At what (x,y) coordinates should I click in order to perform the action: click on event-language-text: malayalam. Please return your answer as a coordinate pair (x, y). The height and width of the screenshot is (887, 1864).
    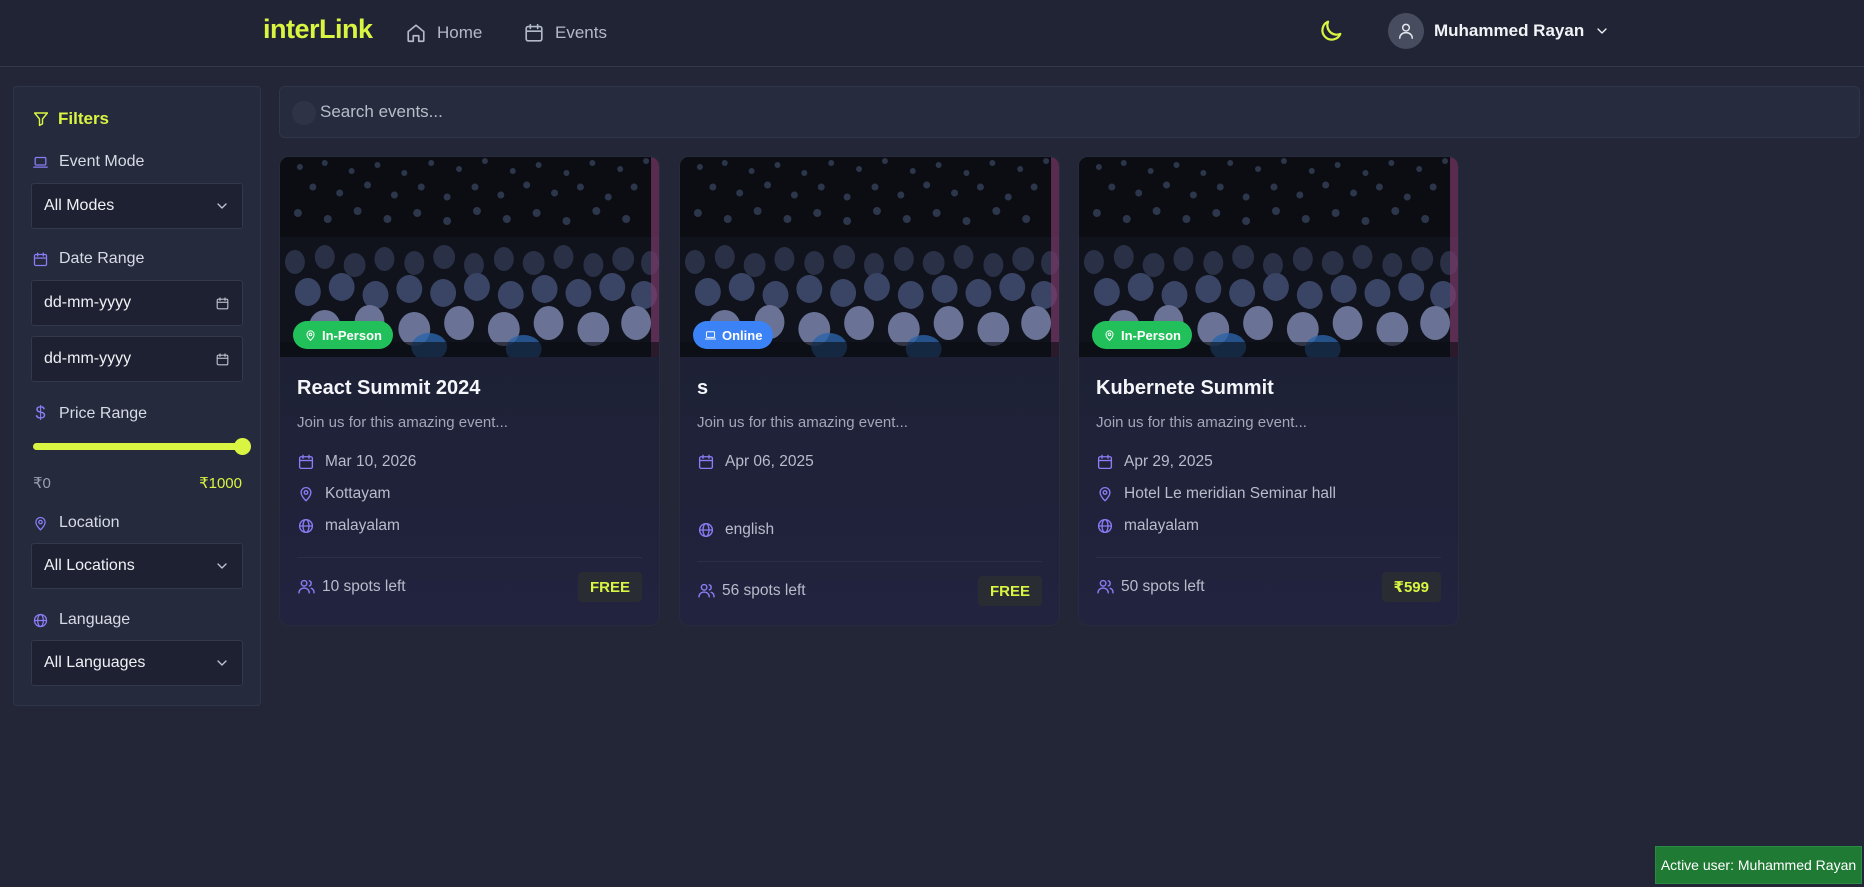
    Looking at the image, I should click on (362, 525).